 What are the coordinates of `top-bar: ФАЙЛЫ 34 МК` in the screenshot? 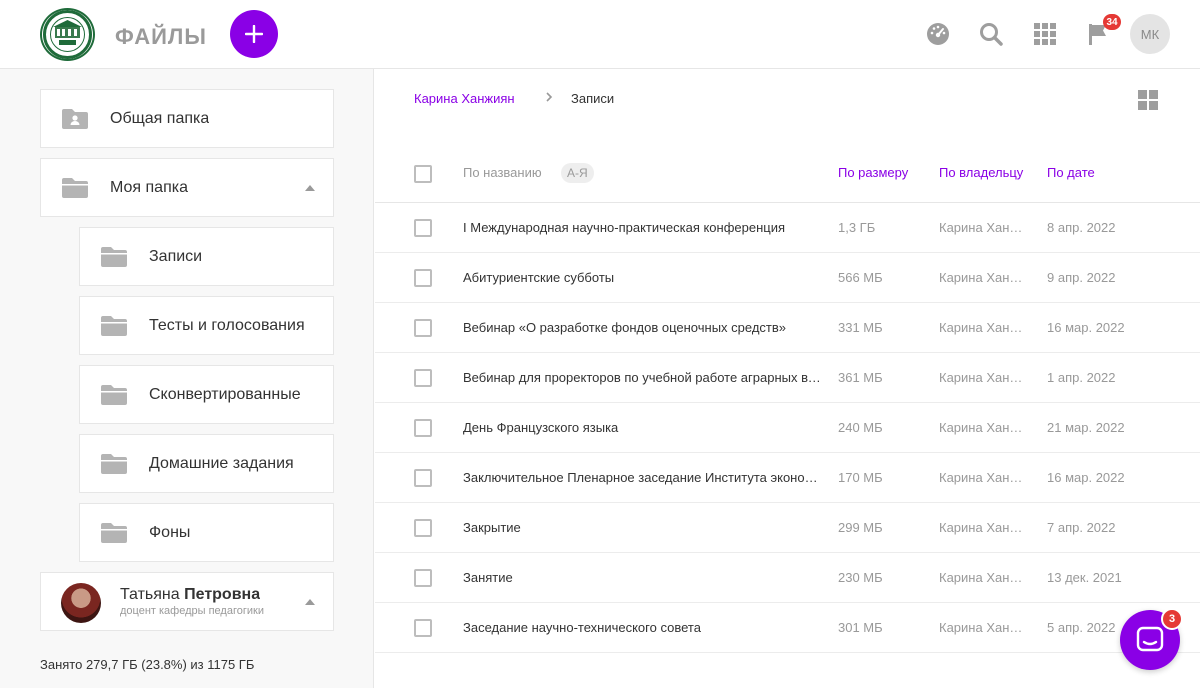 It's located at (600, 34).